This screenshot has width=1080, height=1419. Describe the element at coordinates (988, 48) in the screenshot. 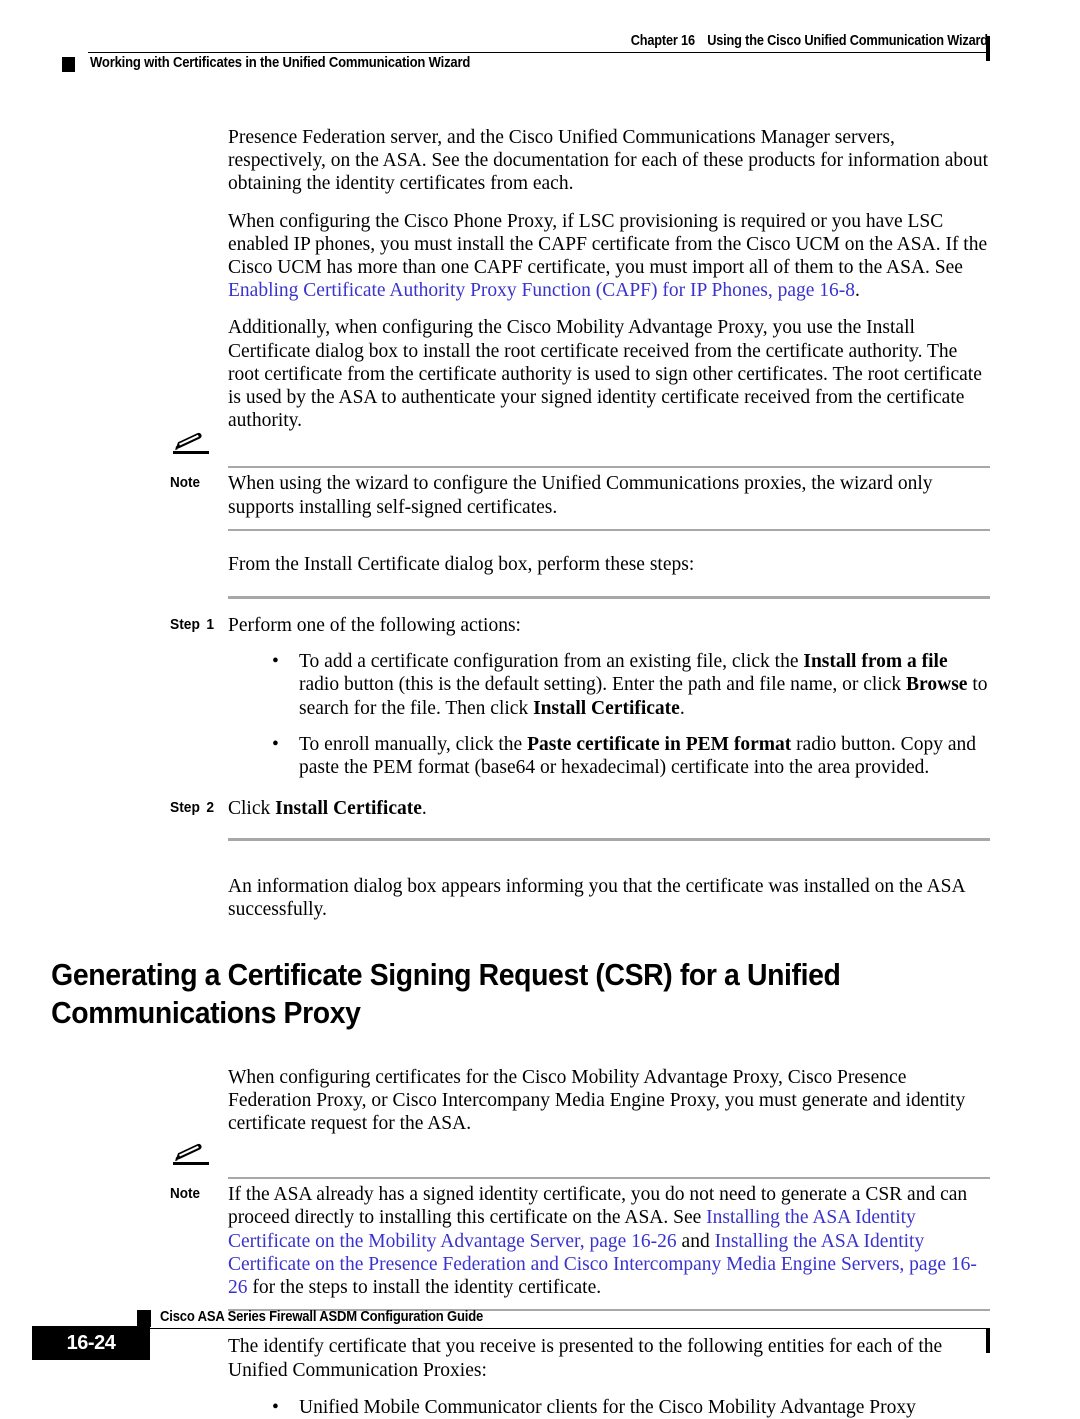

I see `header-right-tick` at that location.